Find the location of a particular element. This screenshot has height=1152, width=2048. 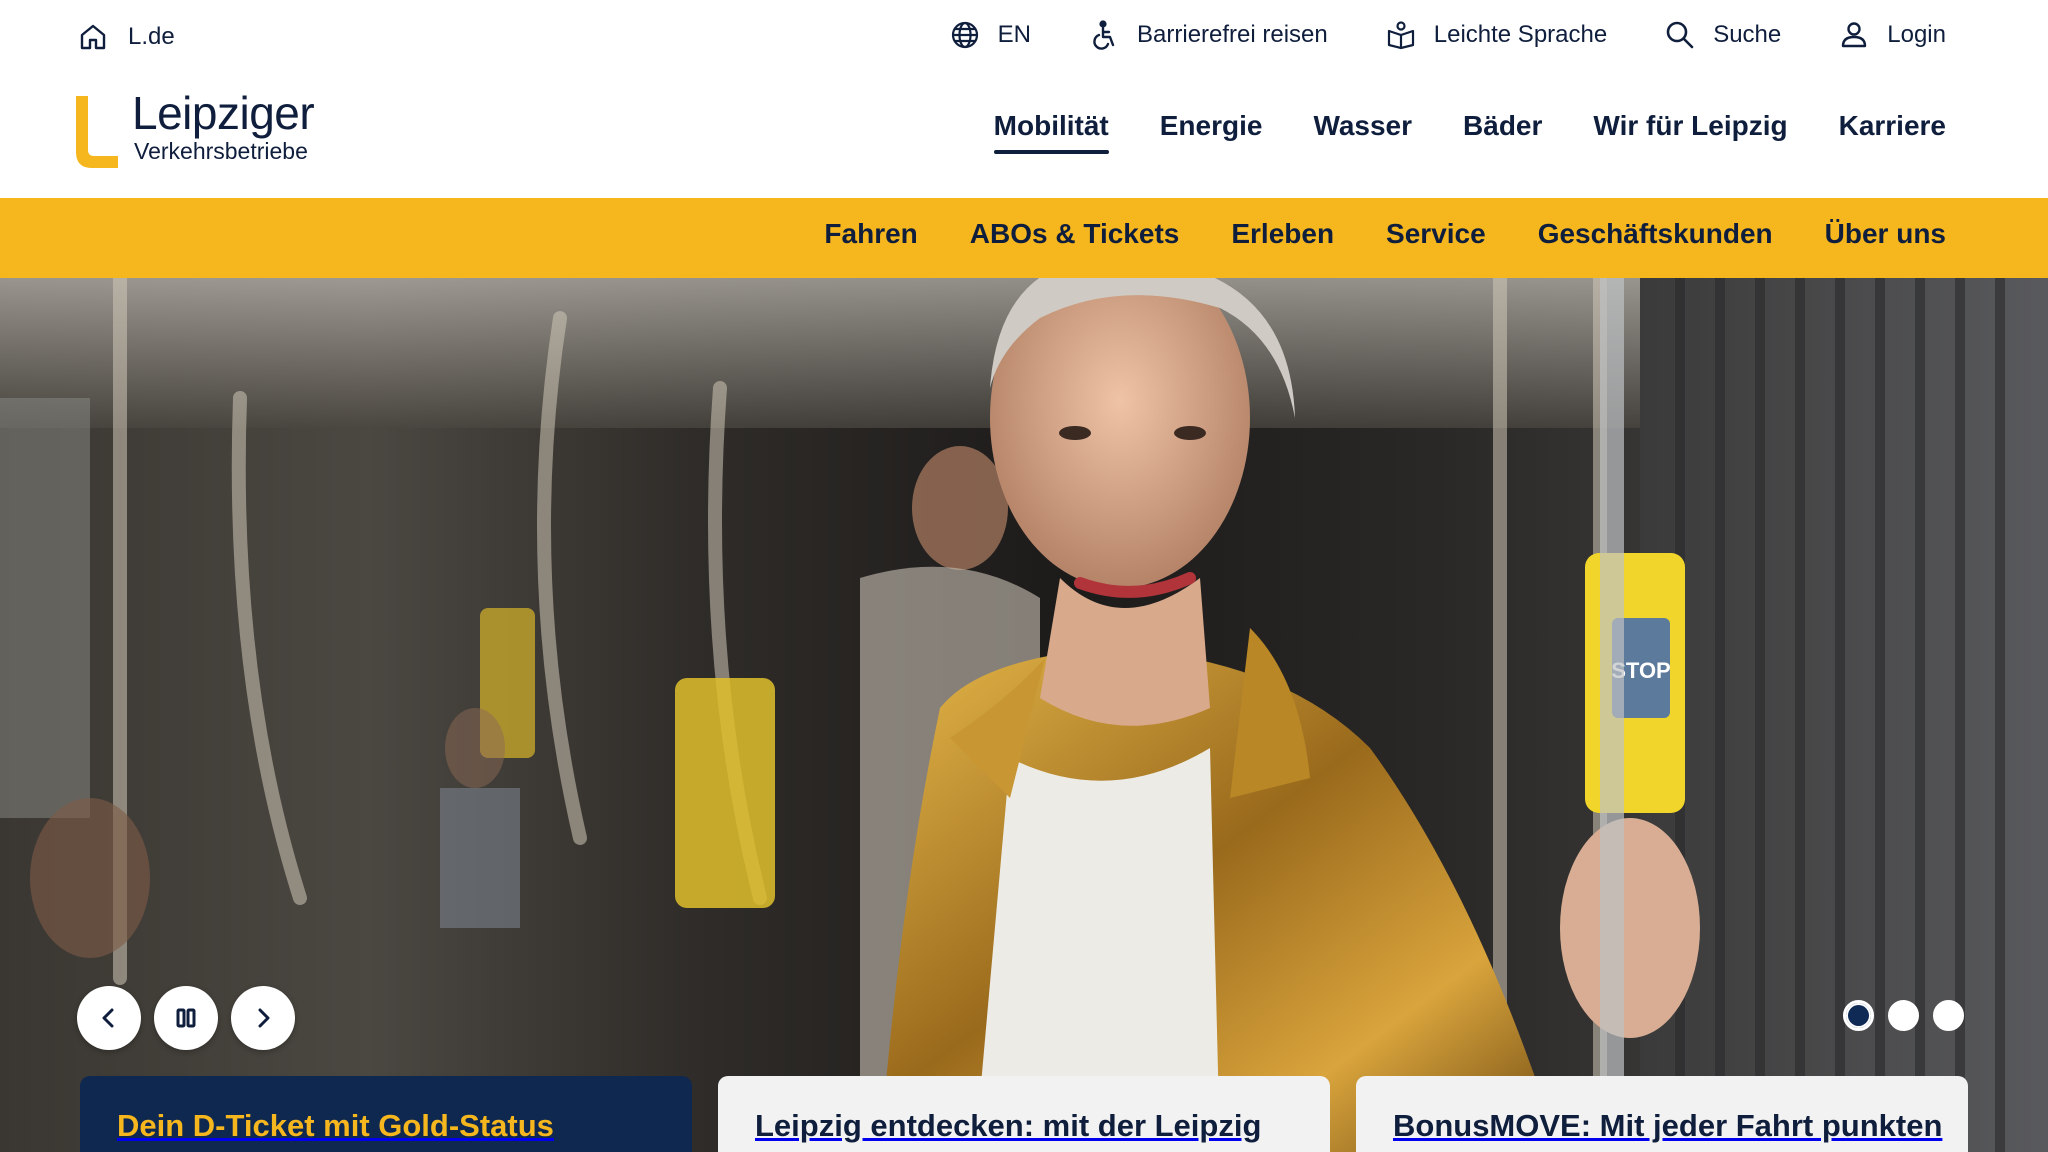

wheelchair-icon is located at coordinates (1104, 35).